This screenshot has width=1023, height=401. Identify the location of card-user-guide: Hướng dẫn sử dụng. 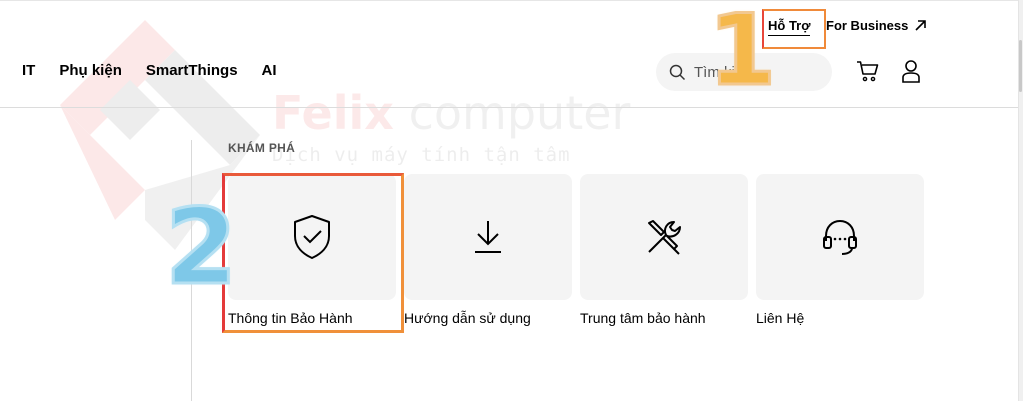
(488, 250).